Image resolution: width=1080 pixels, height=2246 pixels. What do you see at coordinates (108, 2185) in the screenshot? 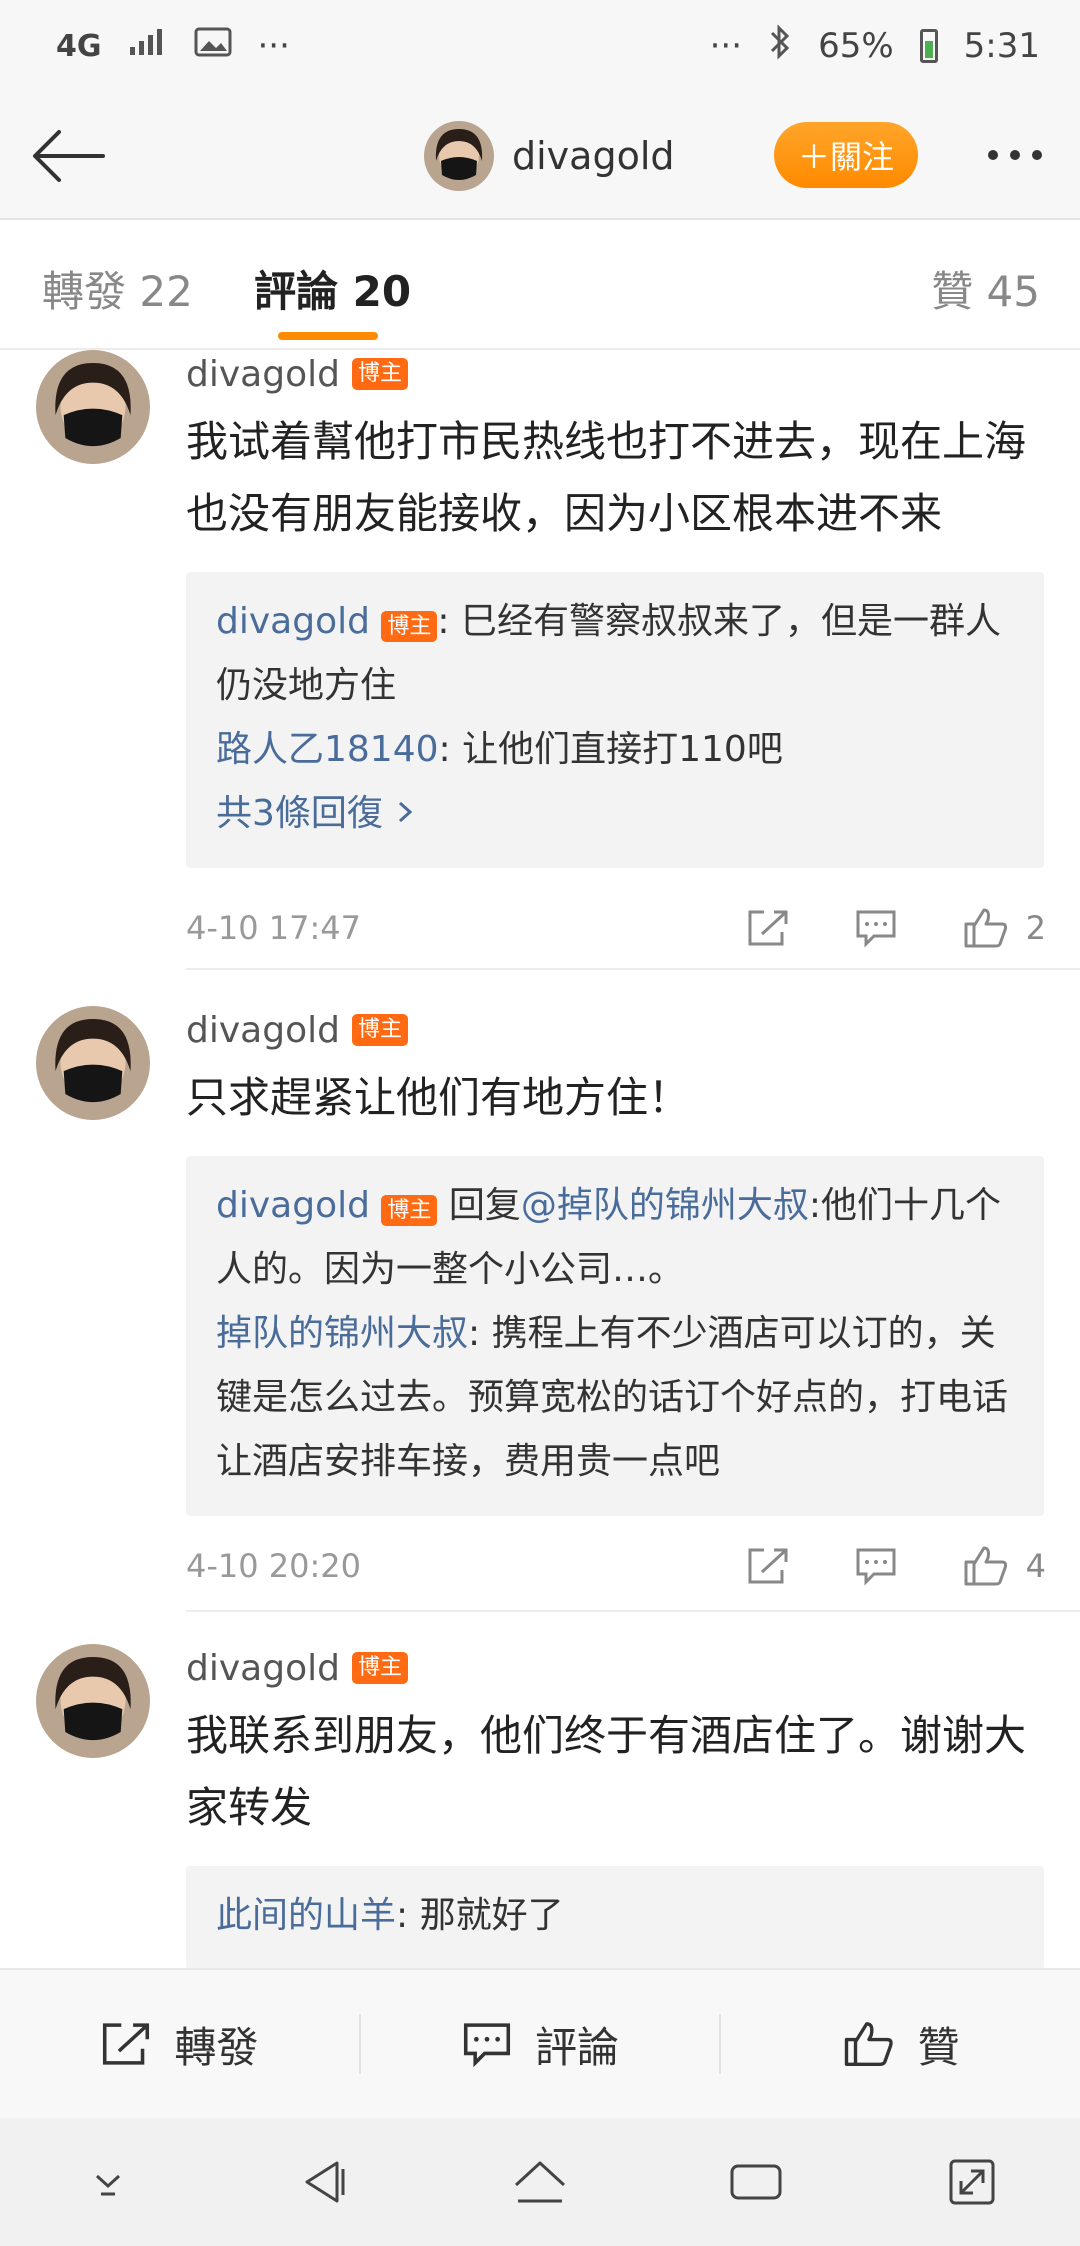
I see `chevron-down-icon` at bounding box center [108, 2185].